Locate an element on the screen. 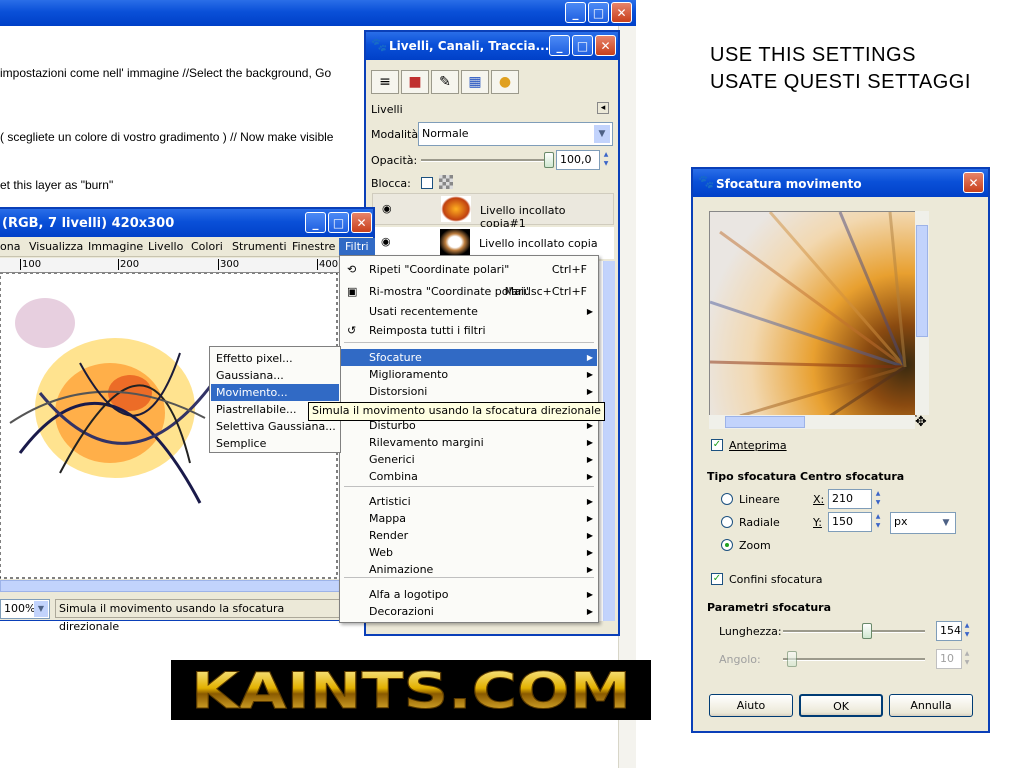 The height and width of the screenshot is (768, 1024). image-maximize-button: □ is located at coordinates (338, 222).